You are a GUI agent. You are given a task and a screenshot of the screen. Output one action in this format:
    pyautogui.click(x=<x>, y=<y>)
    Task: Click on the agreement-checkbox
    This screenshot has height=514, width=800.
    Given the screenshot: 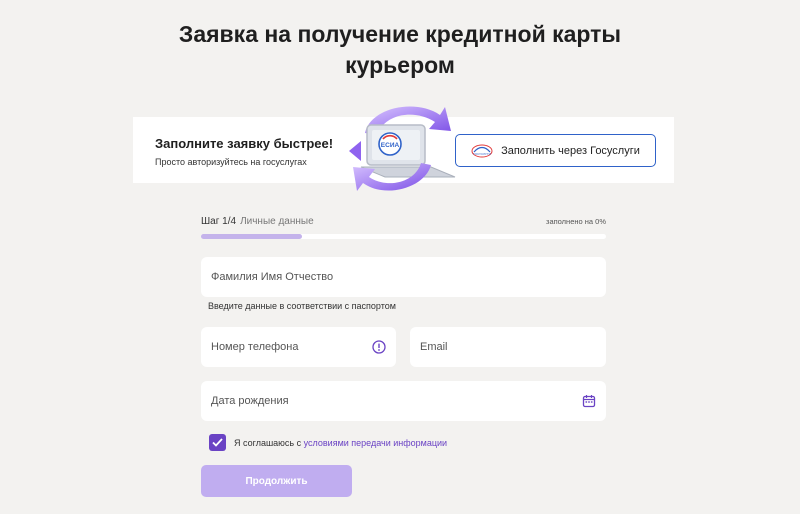 What is the action you would take?
    pyautogui.click(x=217, y=442)
    